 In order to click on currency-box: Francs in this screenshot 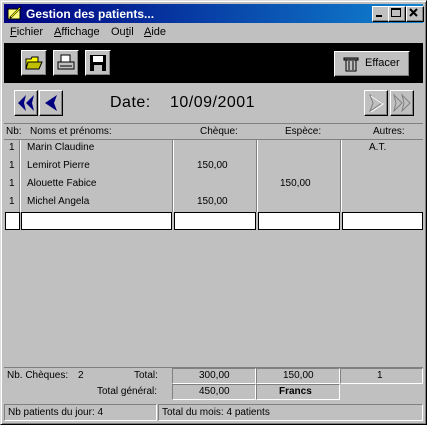, I will do `click(298, 392)`.